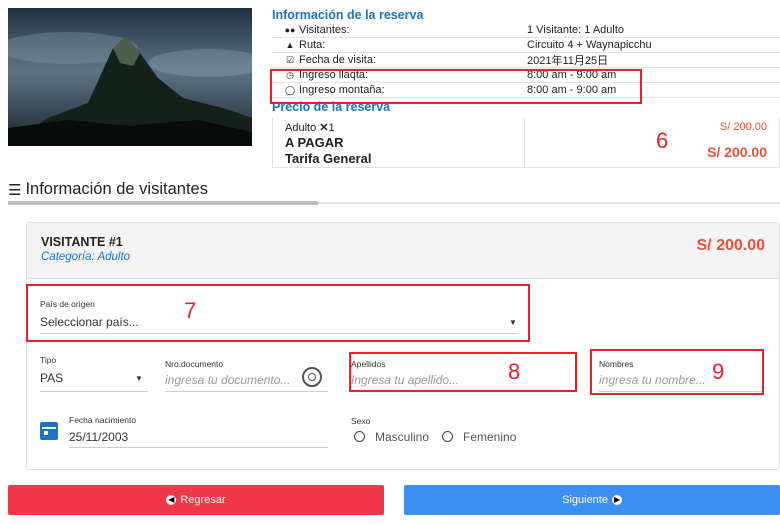 The image size is (780, 524). Describe the element at coordinates (163, 203) in the screenshot. I see `title-underline` at that location.